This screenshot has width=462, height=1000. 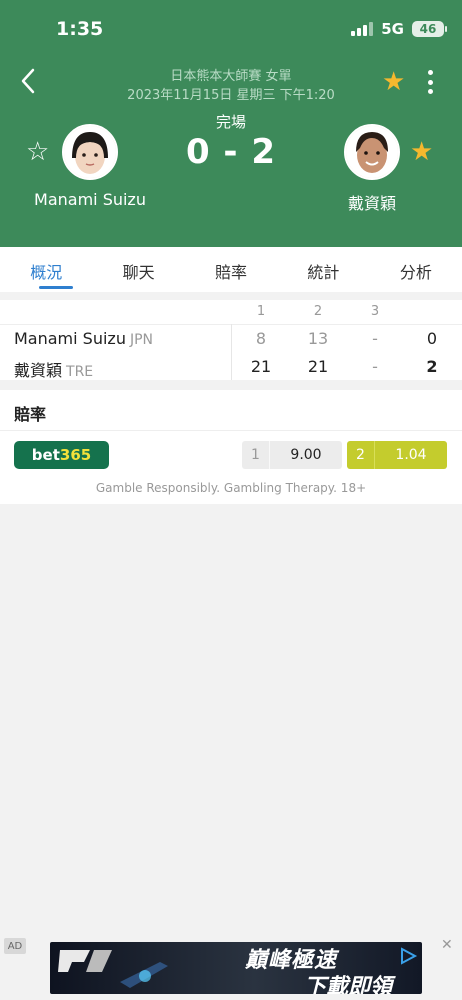 I want to click on set-score: 13, so click(x=318, y=338).